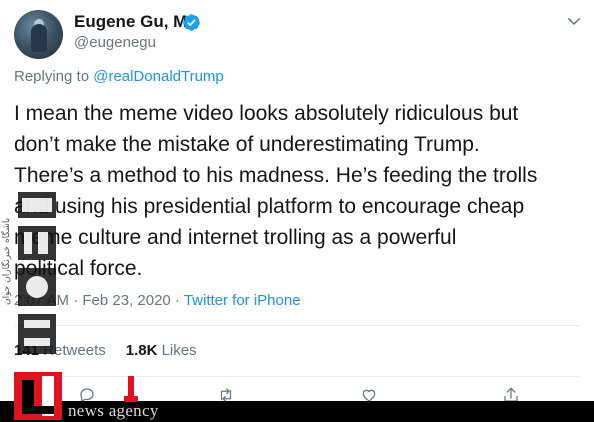 This screenshot has height=422, width=594. What do you see at coordinates (179, 350) in the screenshot?
I see `likes-label: Likes` at bounding box center [179, 350].